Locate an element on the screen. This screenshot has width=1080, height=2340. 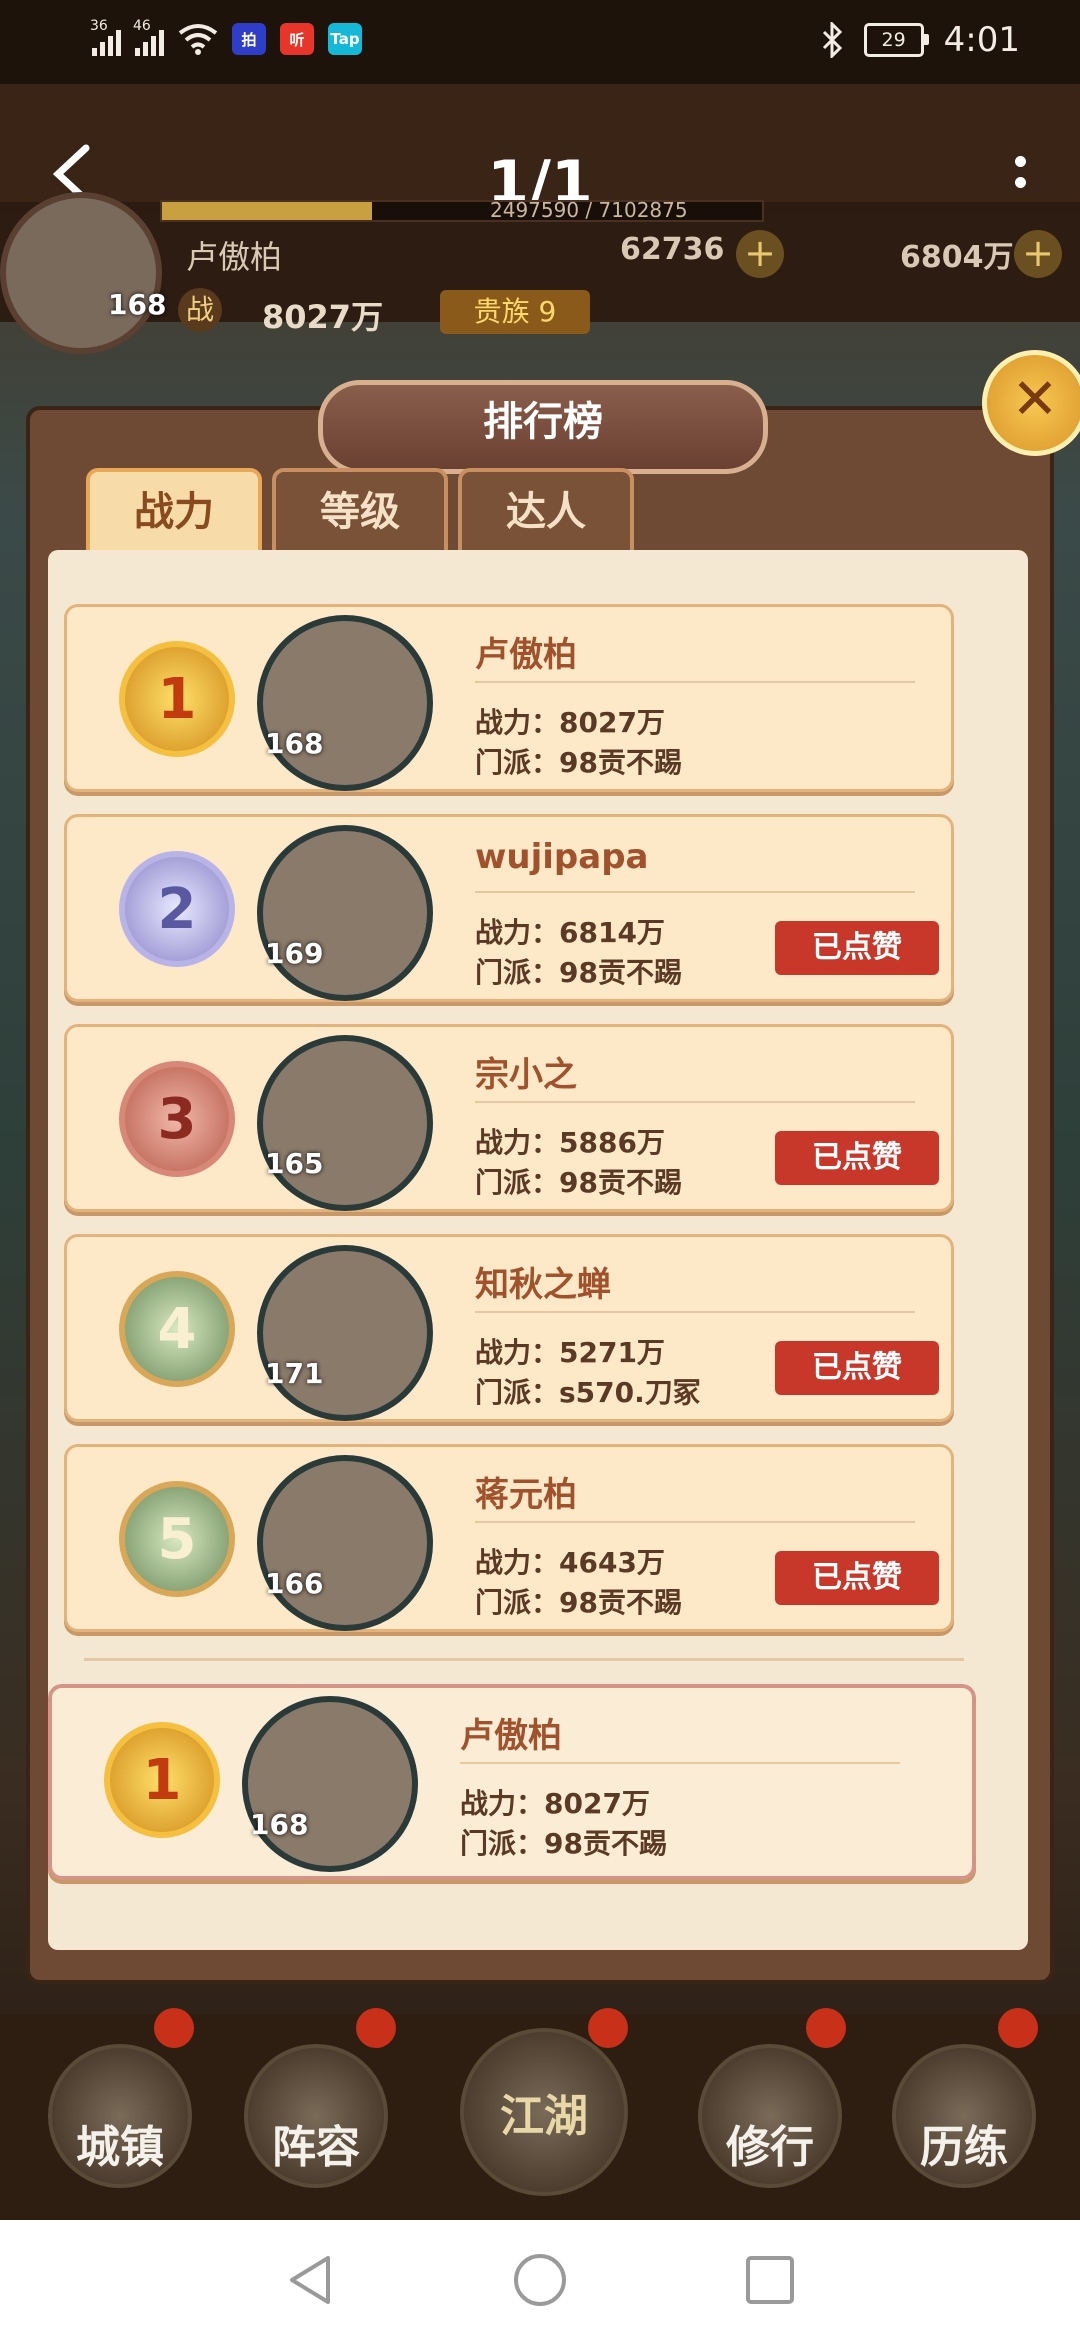
exp-text: 2497590 / 7102875 is located at coordinates (589, 210).